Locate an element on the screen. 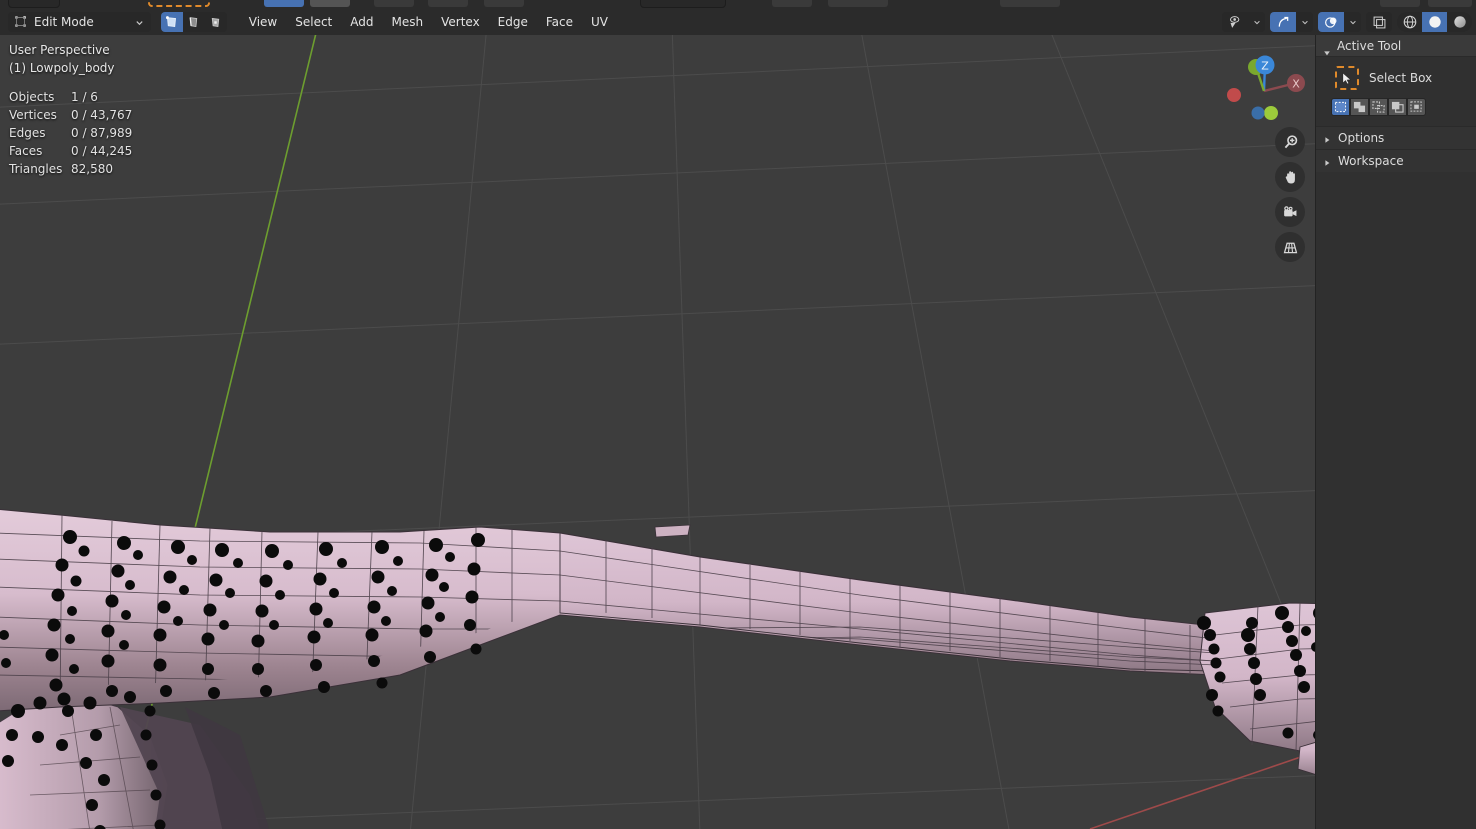 The image size is (1476, 829). zoom-button is located at coordinates (1290, 142).